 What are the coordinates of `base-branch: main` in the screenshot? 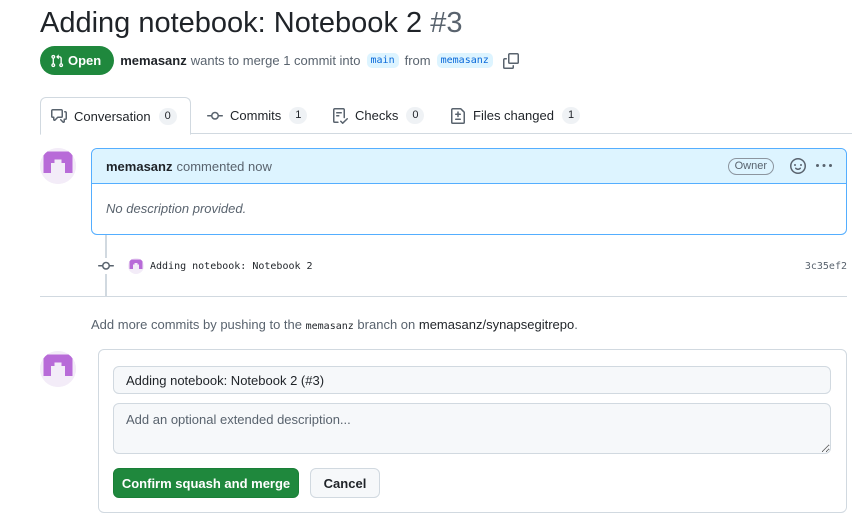 It's located at (382, 60).